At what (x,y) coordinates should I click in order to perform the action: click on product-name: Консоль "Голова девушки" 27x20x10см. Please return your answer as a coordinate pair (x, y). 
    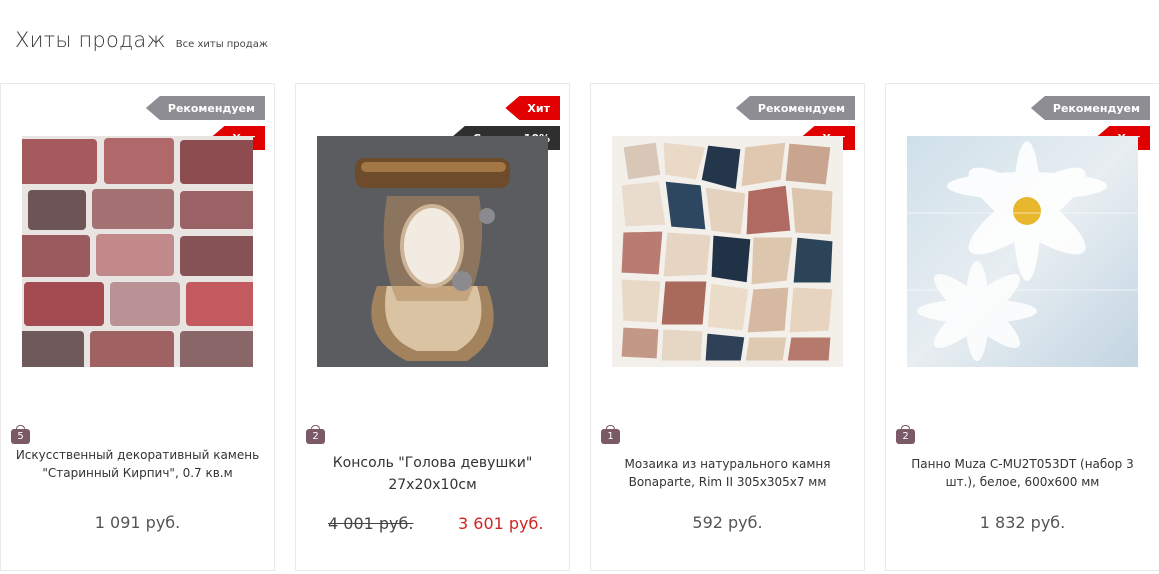
    Looking at the image, I should click on (432, 474).